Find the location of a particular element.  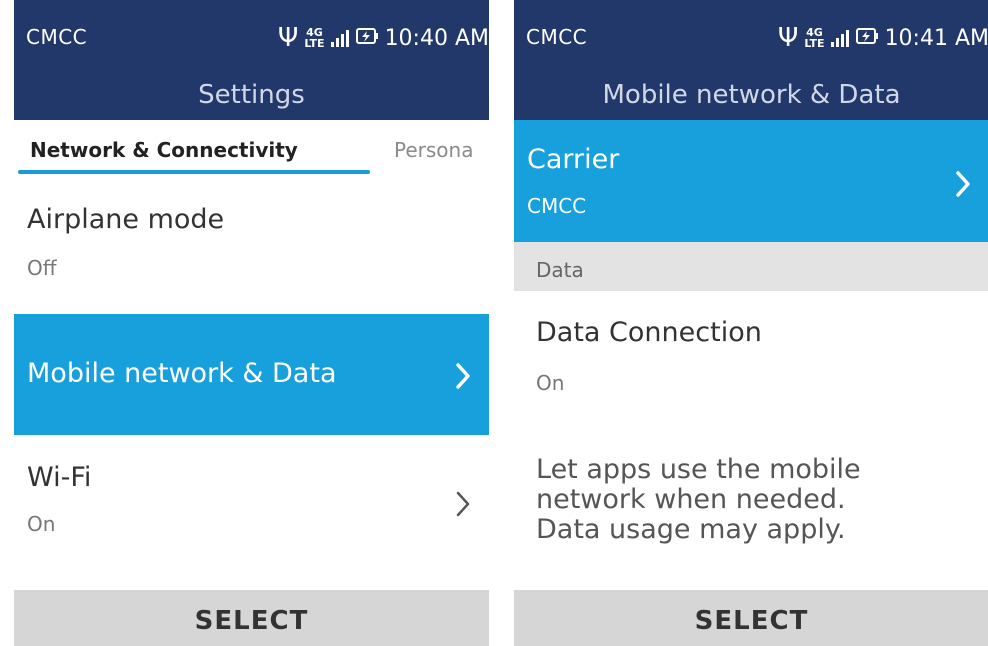

mobile-network-data-item: Mobile network & Data is located at coordinates (251, 374).